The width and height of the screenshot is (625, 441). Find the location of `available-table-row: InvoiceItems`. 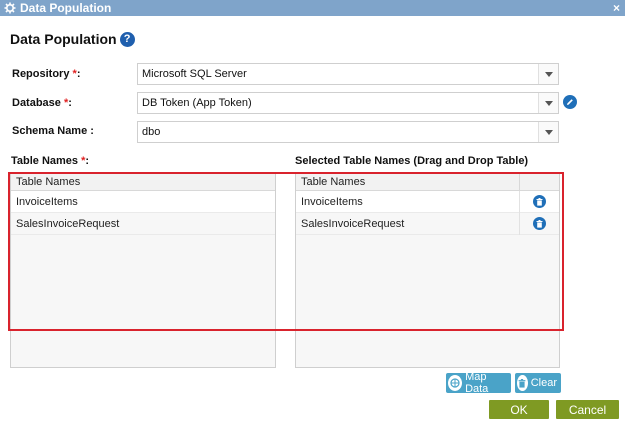

available-table-row: InvoiceItems is located at coordinates (143, 202).